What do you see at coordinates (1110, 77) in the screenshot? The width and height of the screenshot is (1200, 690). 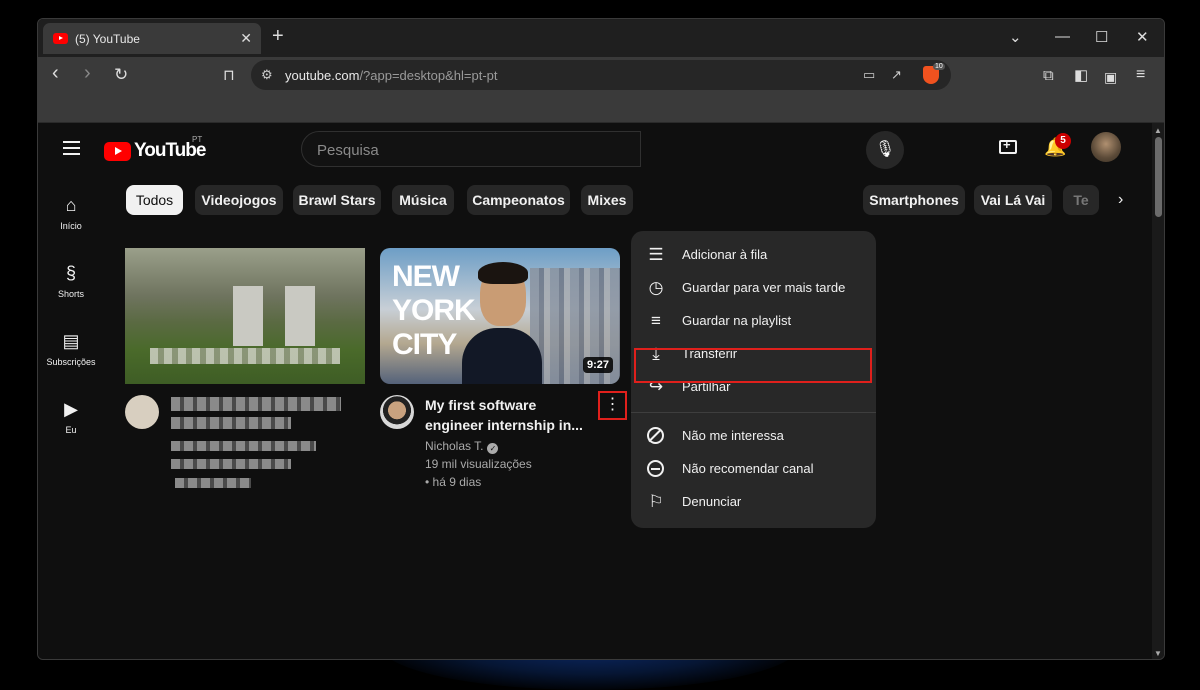 I see `wallet-icon: ▣` at bounding box center [1110, 77].